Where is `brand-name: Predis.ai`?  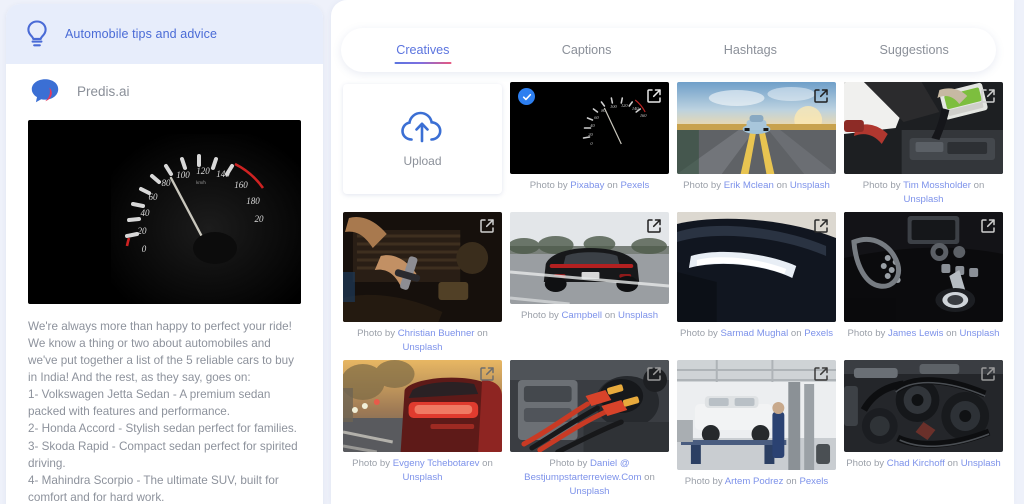 brand-name: Predis.ai is located at coordinates (103, 91).